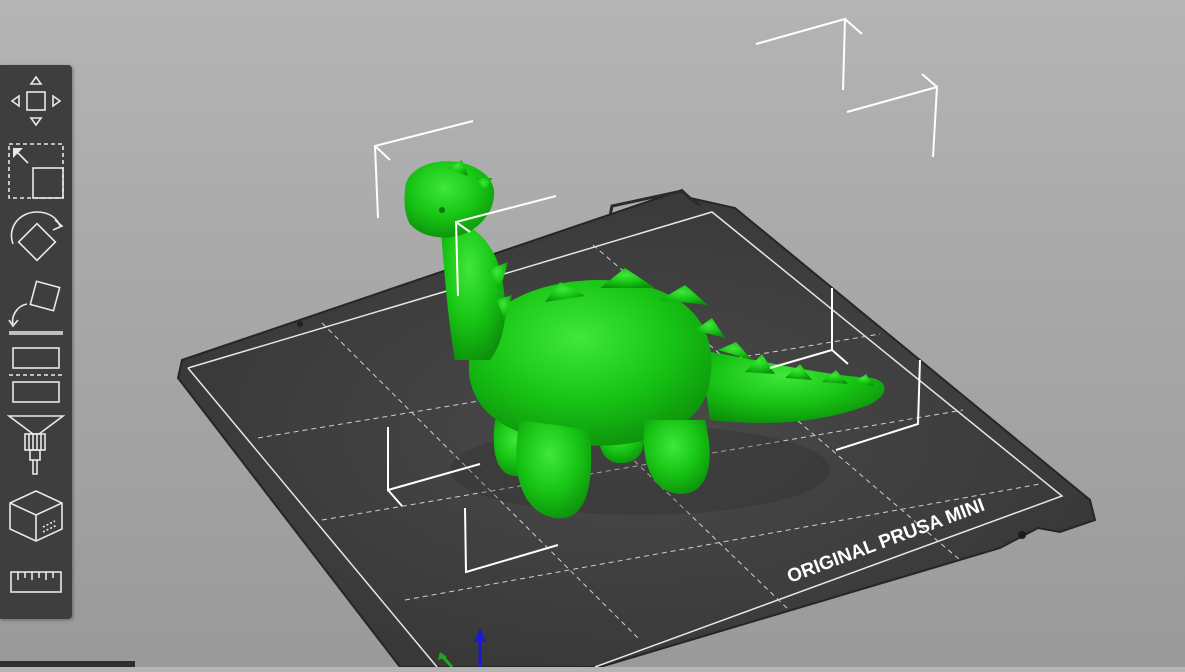 The height and width of the screenshot is (672, 1185). Describe the element at coordinates (36, 342) in the screenshot. I see `gizmo-toolbar` at that location.